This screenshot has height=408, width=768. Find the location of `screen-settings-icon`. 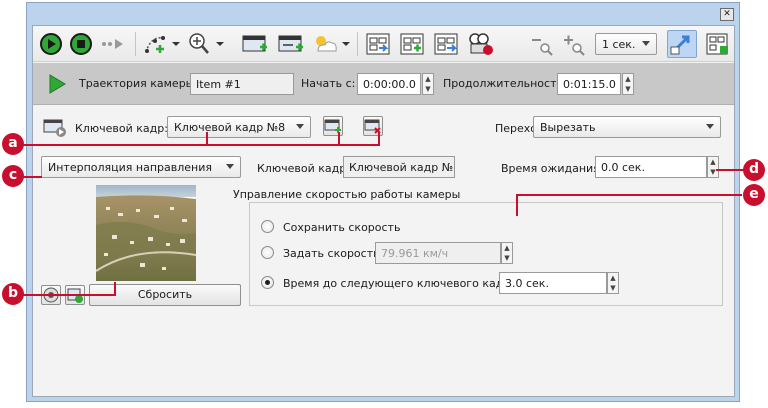

screen-settings-icon is located at coordinates (290, 43).